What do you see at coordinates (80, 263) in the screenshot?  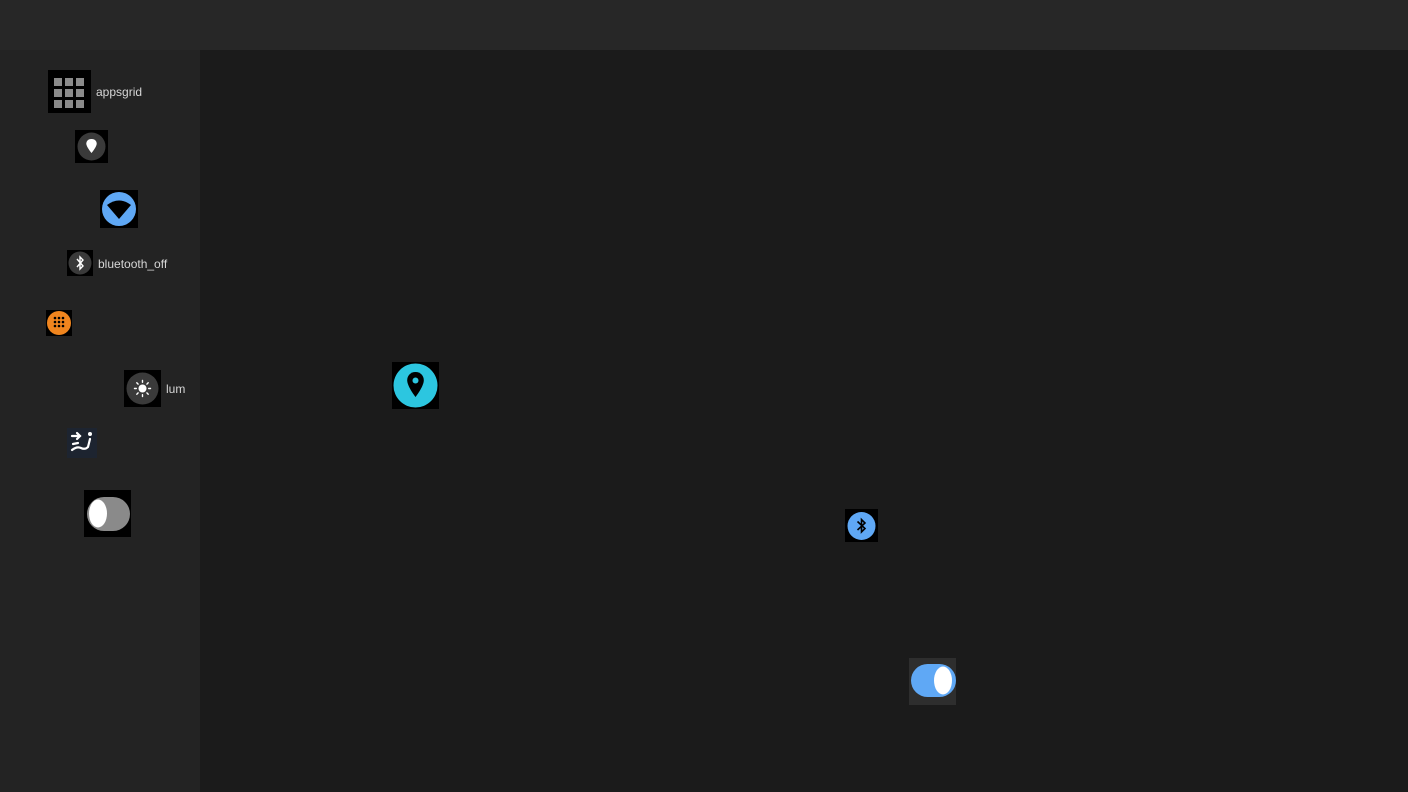 I see `bluetooth-off-icon` at bounding box center [80, 263].